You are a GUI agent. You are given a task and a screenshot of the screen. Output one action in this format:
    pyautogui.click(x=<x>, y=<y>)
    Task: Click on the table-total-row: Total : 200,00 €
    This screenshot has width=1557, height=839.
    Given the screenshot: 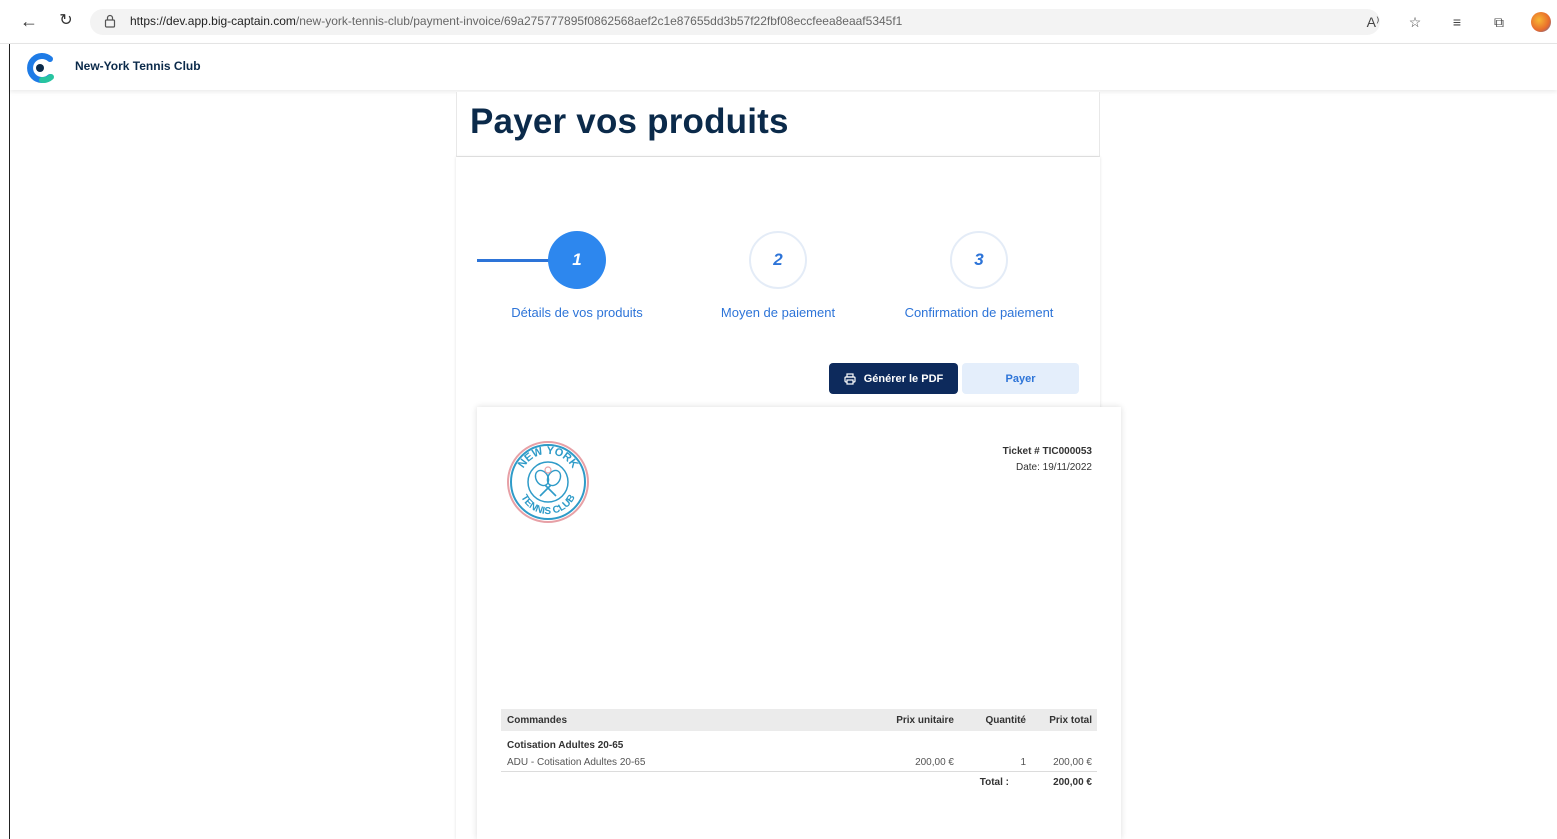 What is the action you would take?
    pyautogui.click(x=799, y=782)
    